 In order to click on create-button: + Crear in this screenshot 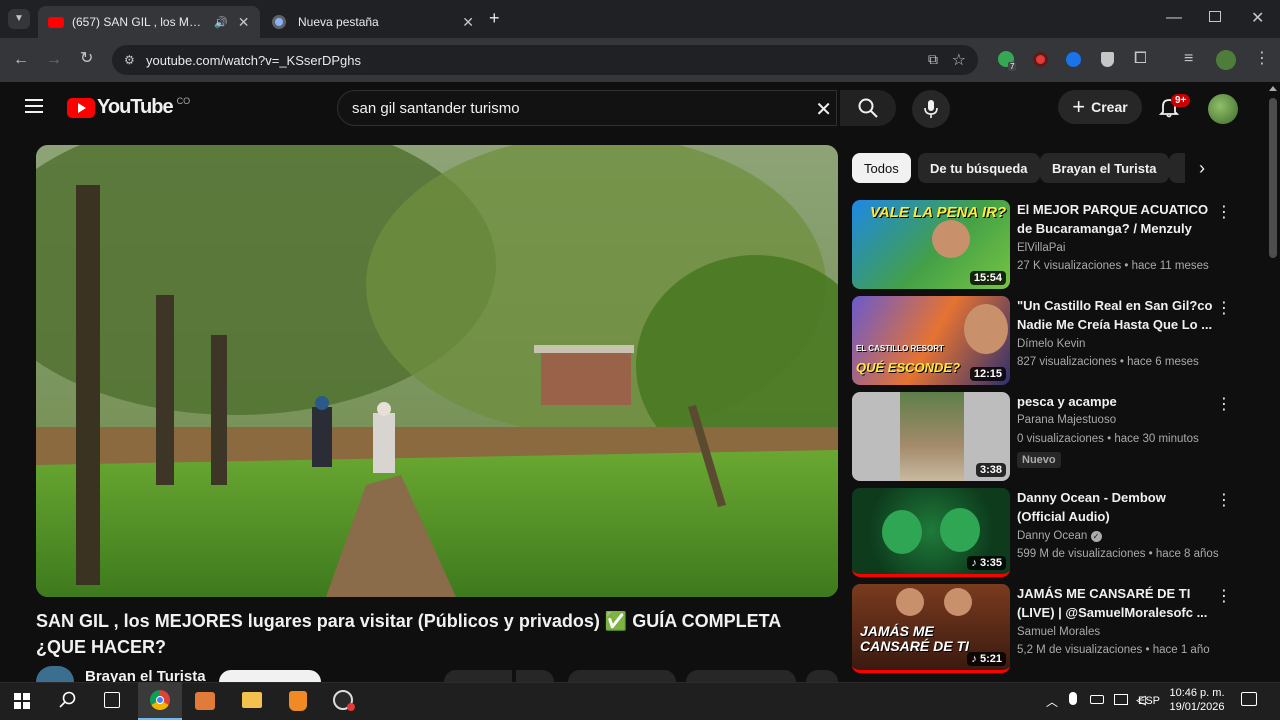, I will do `click(1100, 107)`.